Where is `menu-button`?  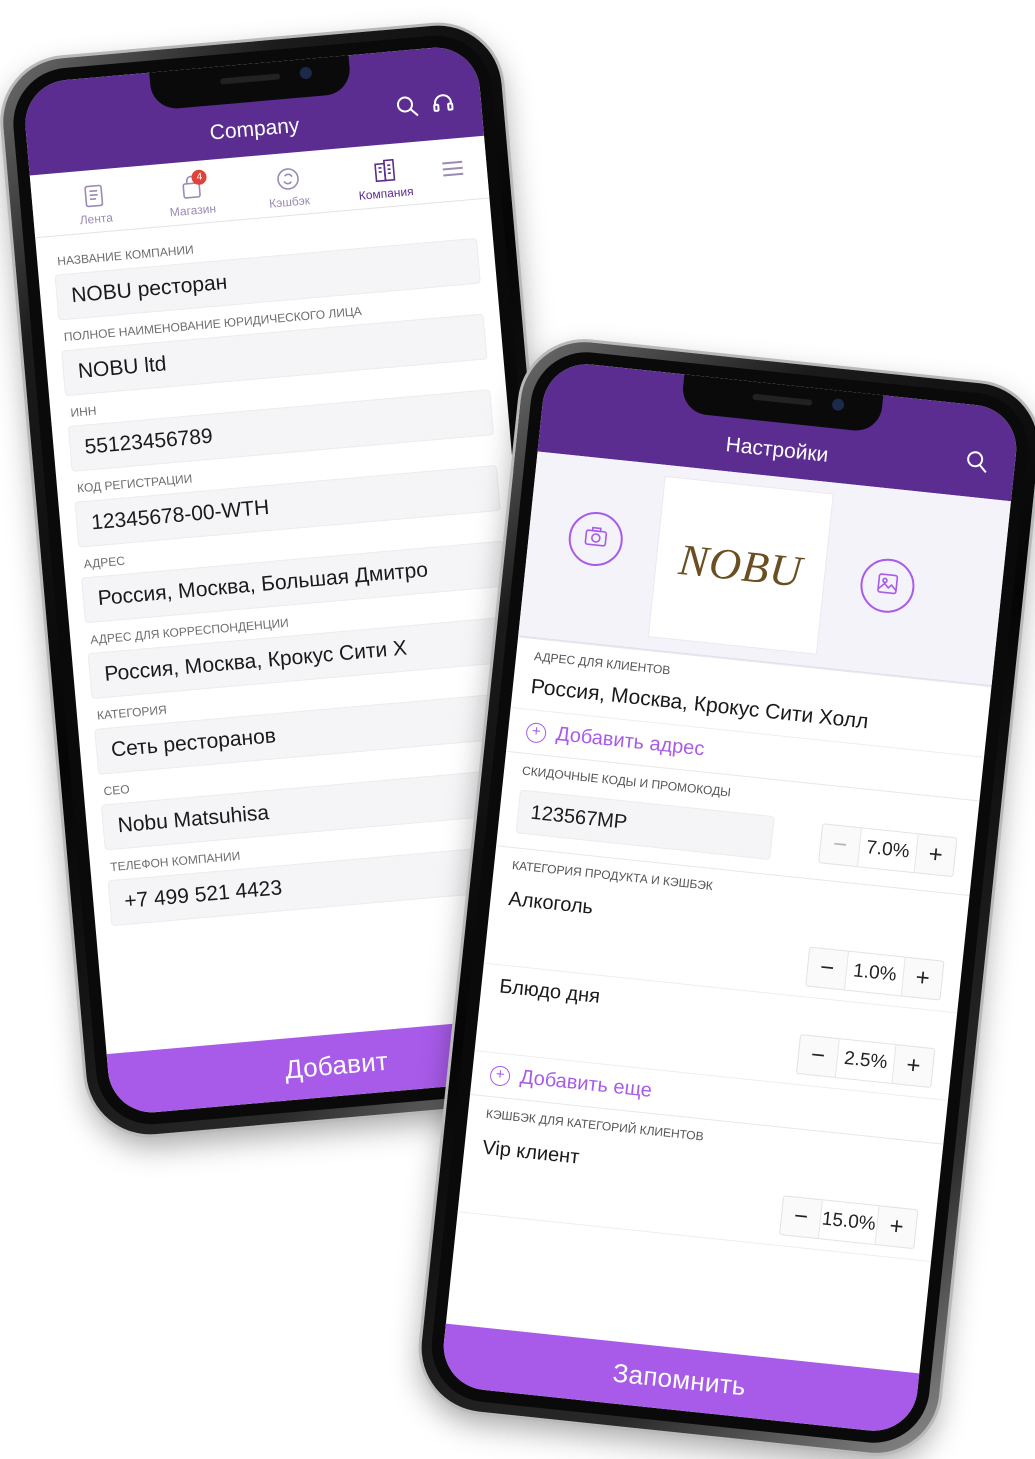
menu-button is located at coordinates (453, 169).